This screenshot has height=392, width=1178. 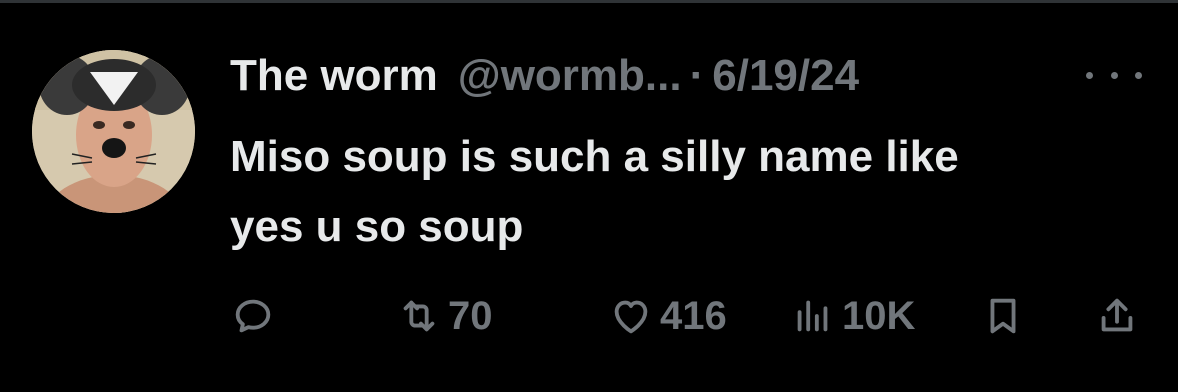 What do you see at coordinates (470, 315) in the screenshot?
I see `retweet-count: 70` at bounding box center [470, 315].